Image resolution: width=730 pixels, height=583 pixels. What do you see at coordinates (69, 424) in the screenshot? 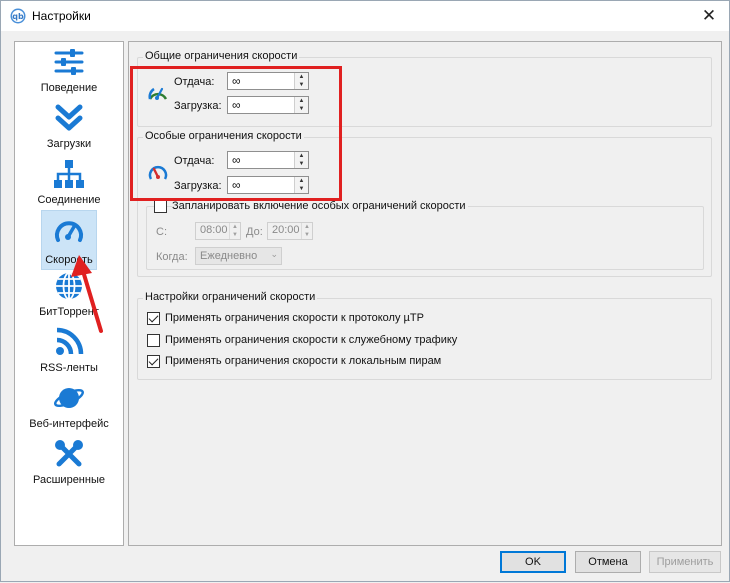
I see `sidebar-item-label: Веб-интерфейс` at bounding box center [69, 424].